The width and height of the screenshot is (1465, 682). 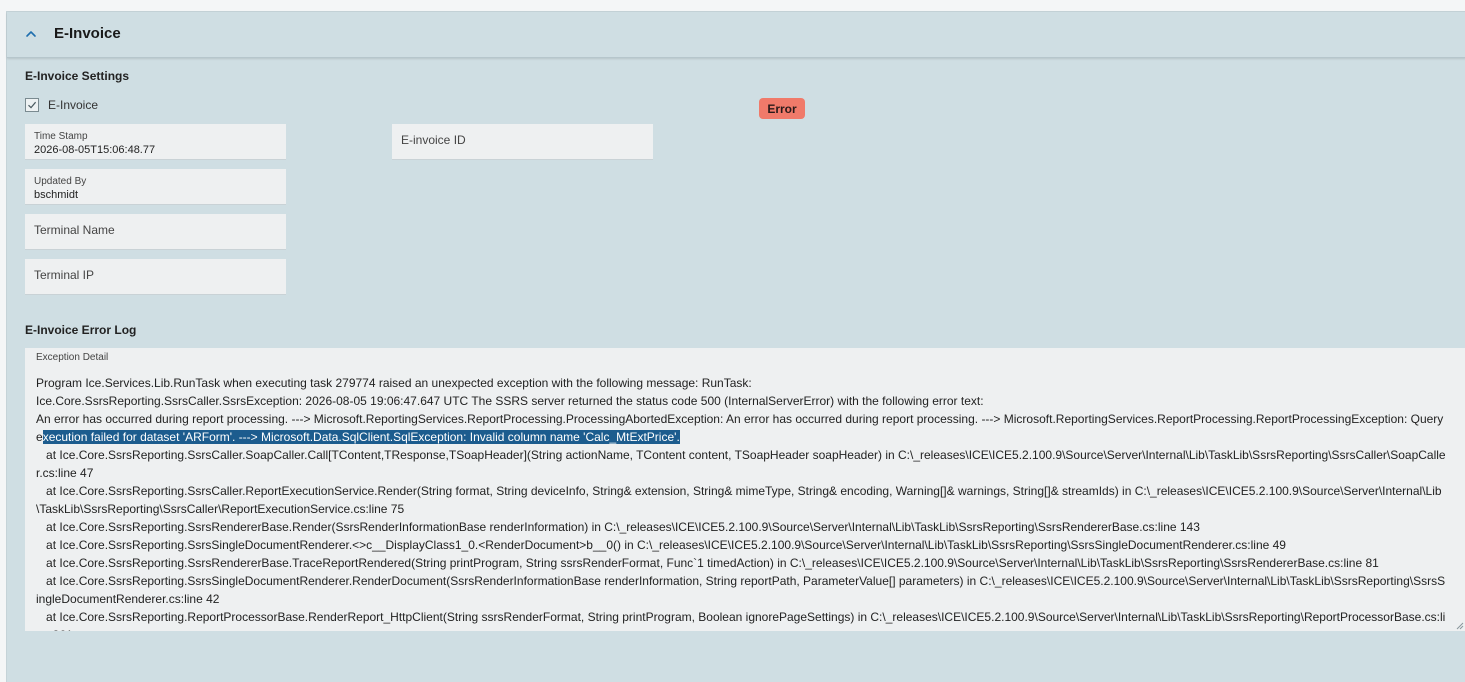 I want to click on einvoice-id-label: E-invoice ID, so click(x=433, y=140).